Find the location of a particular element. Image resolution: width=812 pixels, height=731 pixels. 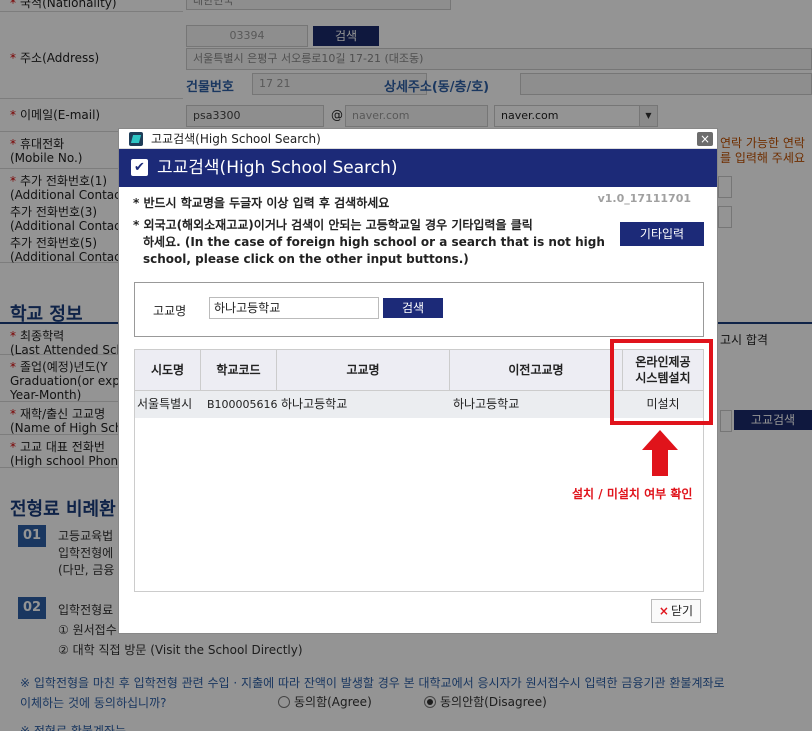

cell-name: 하나고등학교 is located at coordinates (363, 404).